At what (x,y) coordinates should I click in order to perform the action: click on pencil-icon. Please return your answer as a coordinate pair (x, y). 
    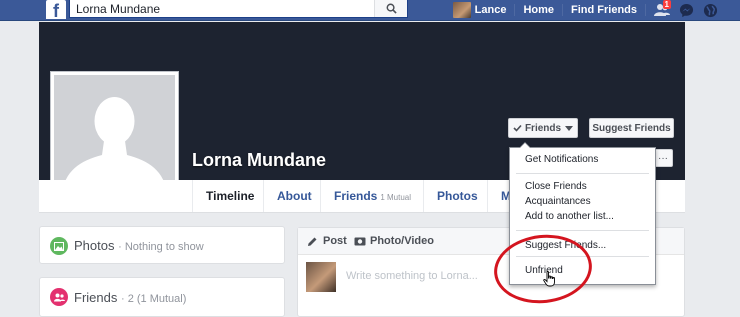
    Looking at the image, I should click on (312, 241).